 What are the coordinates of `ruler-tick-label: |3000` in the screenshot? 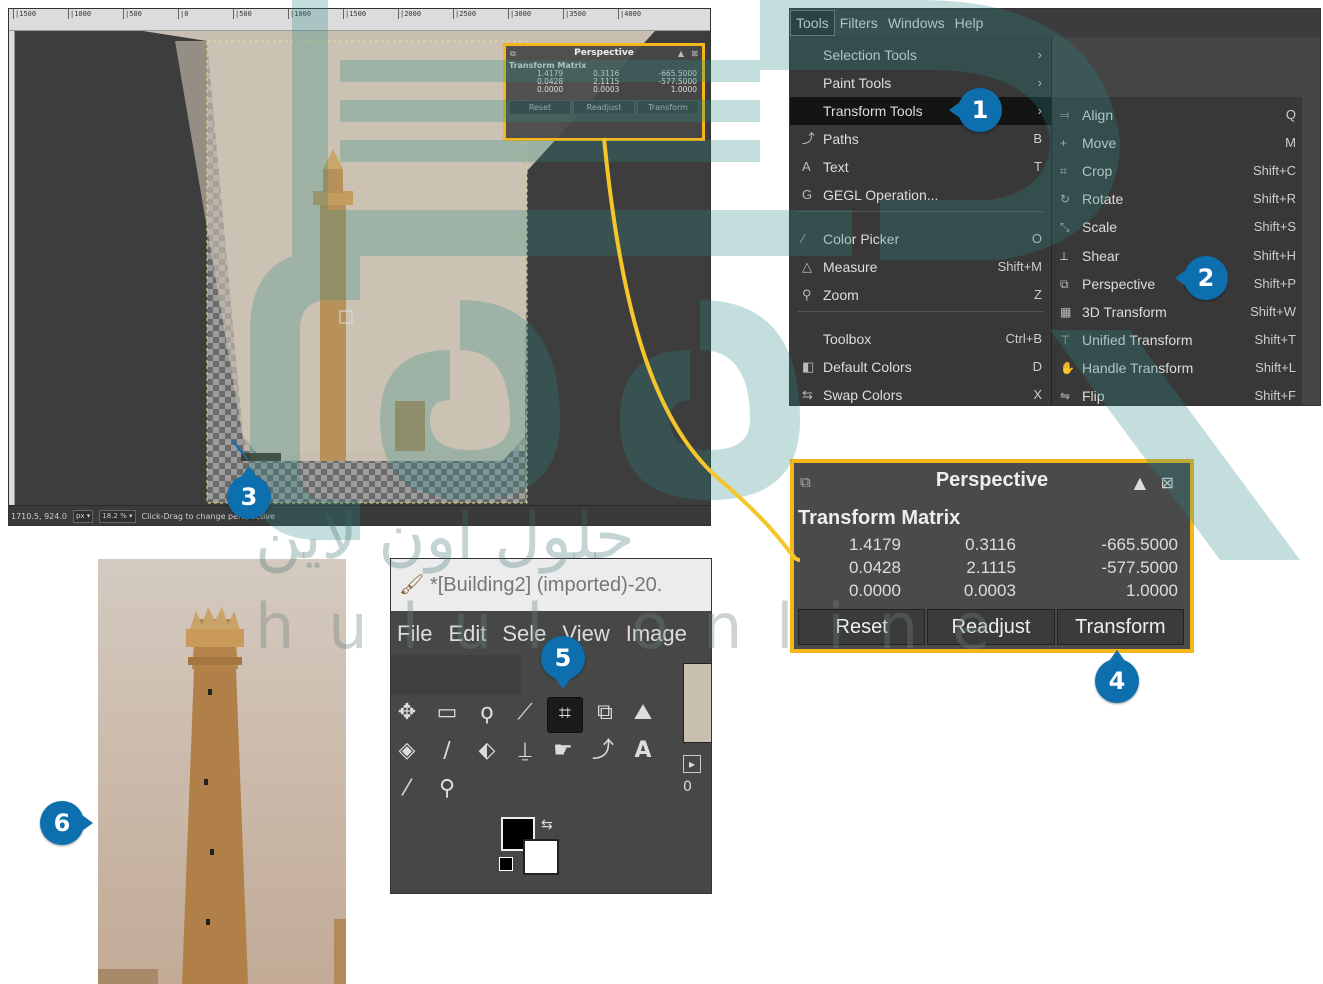 It's located at (520, 14).